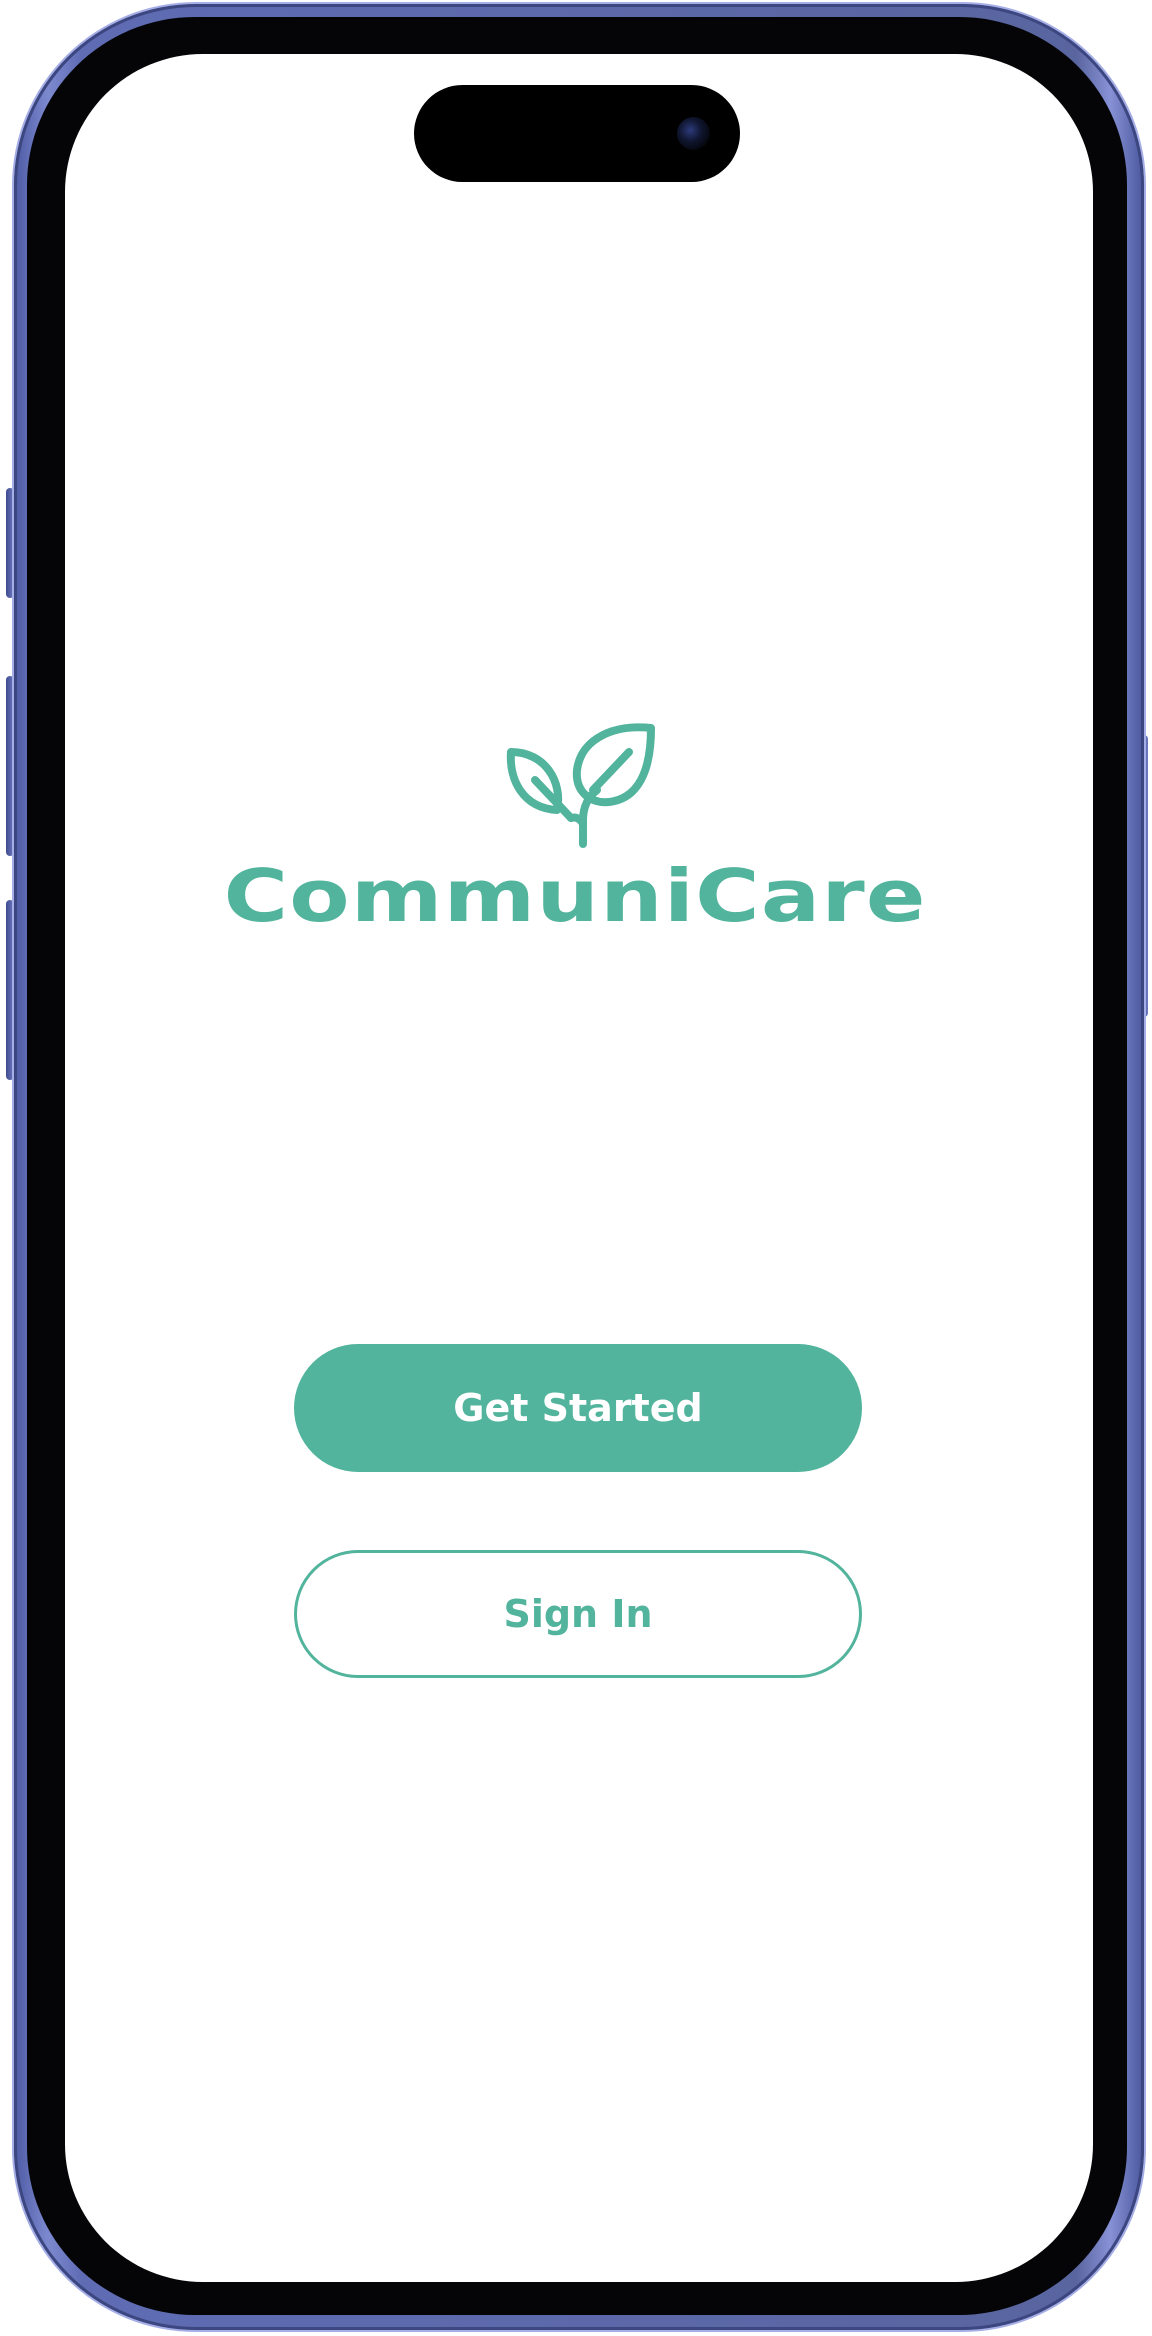 This screenshot has width=1152, height=2336. Describe the element at coordinates (578, 1408) in the screenshot. I see `get-started-button: Get Started` at that location.